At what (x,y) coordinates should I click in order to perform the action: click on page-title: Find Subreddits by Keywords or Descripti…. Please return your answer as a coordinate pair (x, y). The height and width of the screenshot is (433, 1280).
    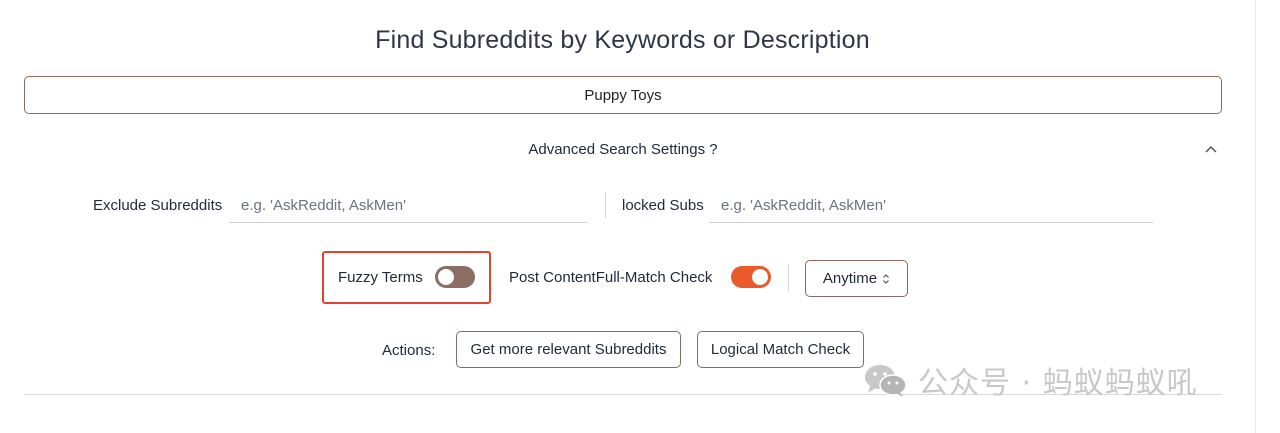
    Looking at the image, I should click on (622, 40).